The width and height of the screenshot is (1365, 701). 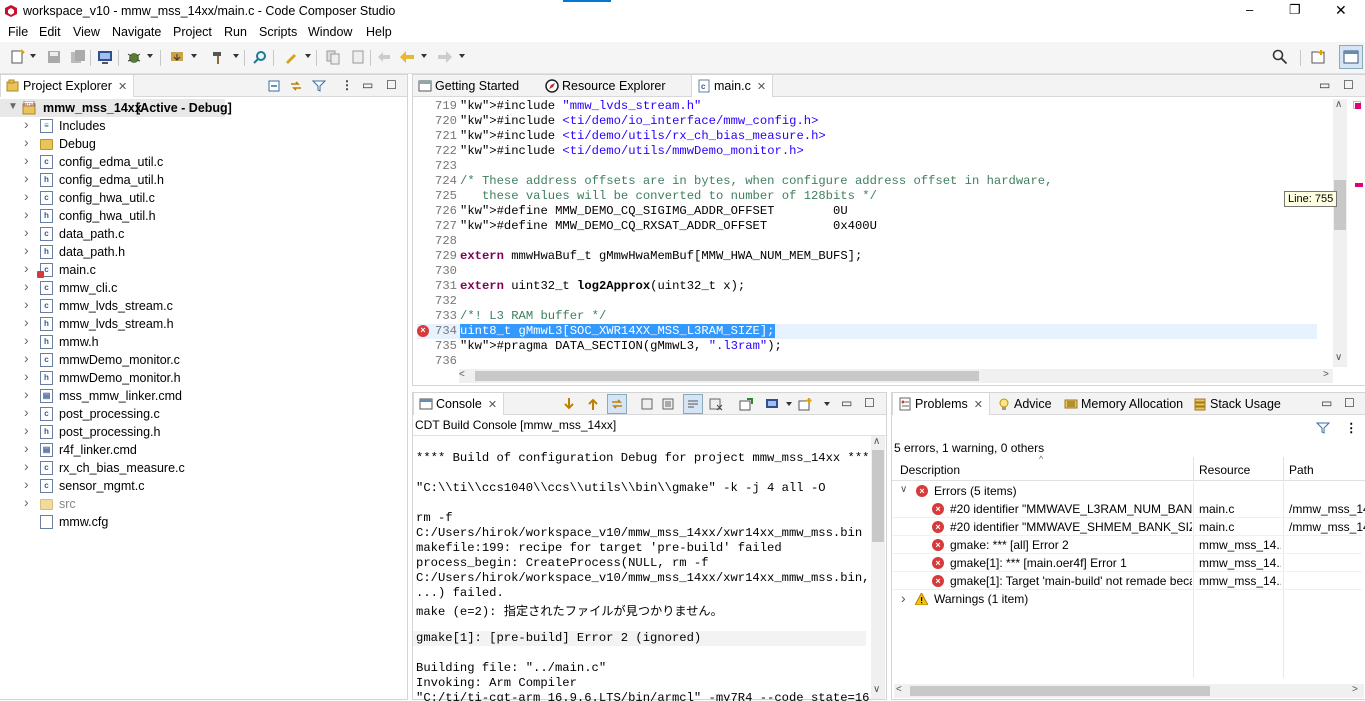 What do you see at coordinates (716, 404) in the screenshot?
I see `clear-console-icon` at bounding box center [716, 404].